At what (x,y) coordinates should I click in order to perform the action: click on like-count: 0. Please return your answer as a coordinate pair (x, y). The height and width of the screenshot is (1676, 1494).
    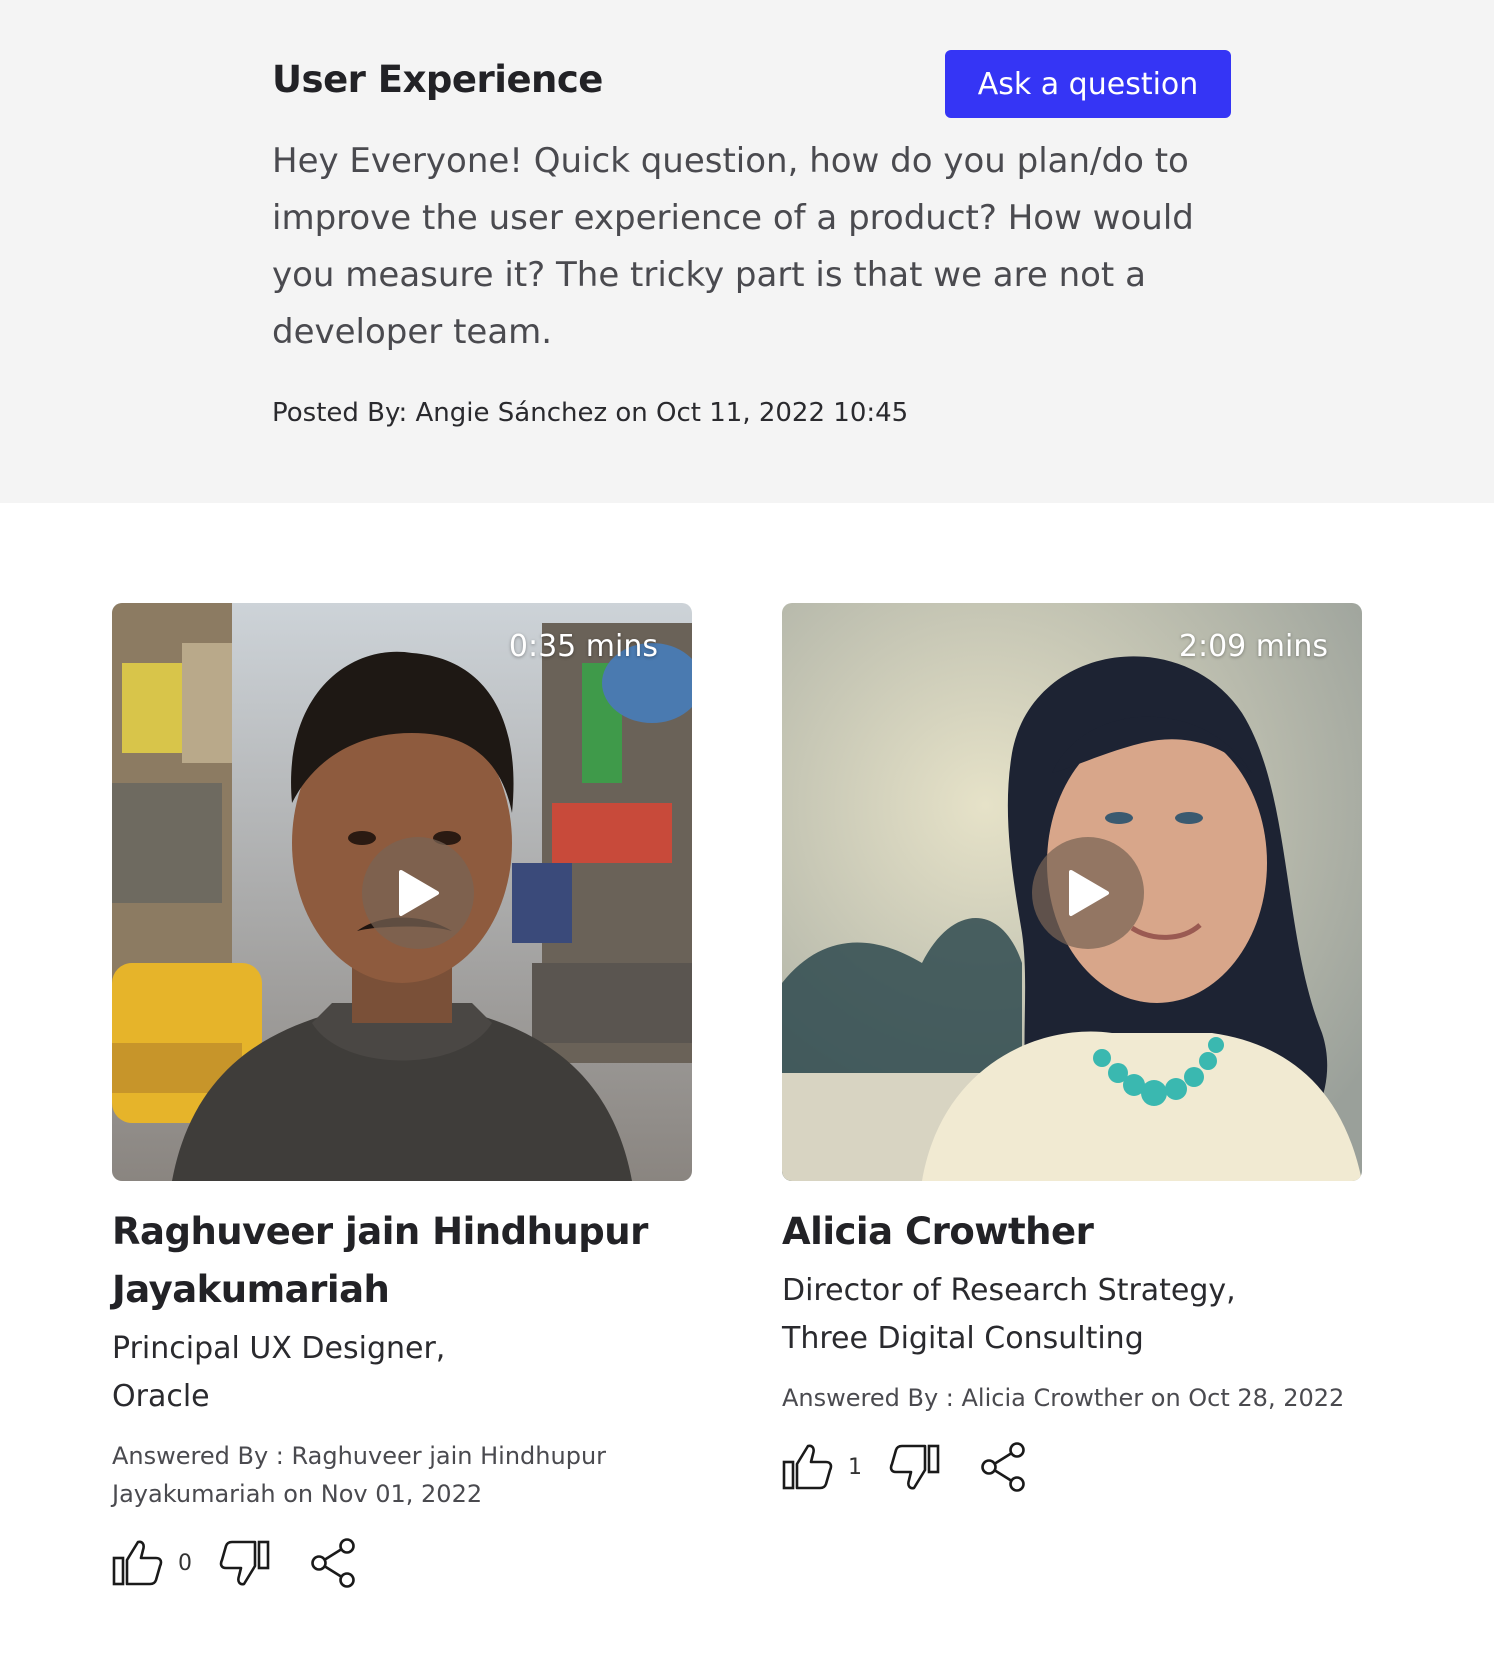
    Looking at the image, I should click on (185, 1563).